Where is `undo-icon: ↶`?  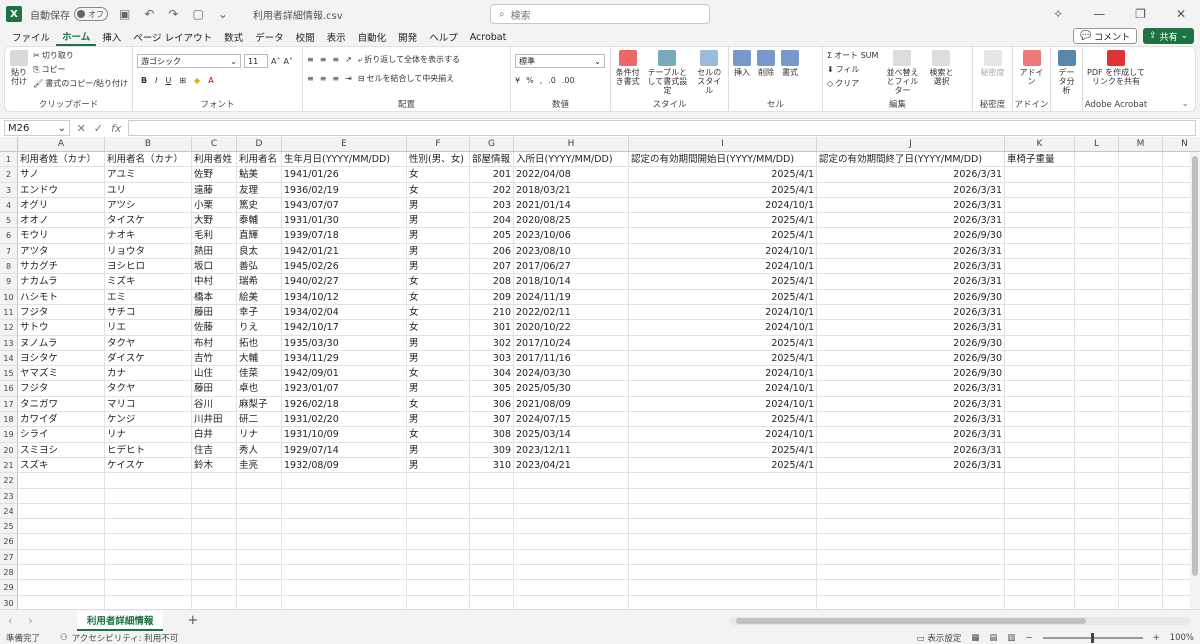 undo-icon: ↶ is located at coordinates (149, 14).